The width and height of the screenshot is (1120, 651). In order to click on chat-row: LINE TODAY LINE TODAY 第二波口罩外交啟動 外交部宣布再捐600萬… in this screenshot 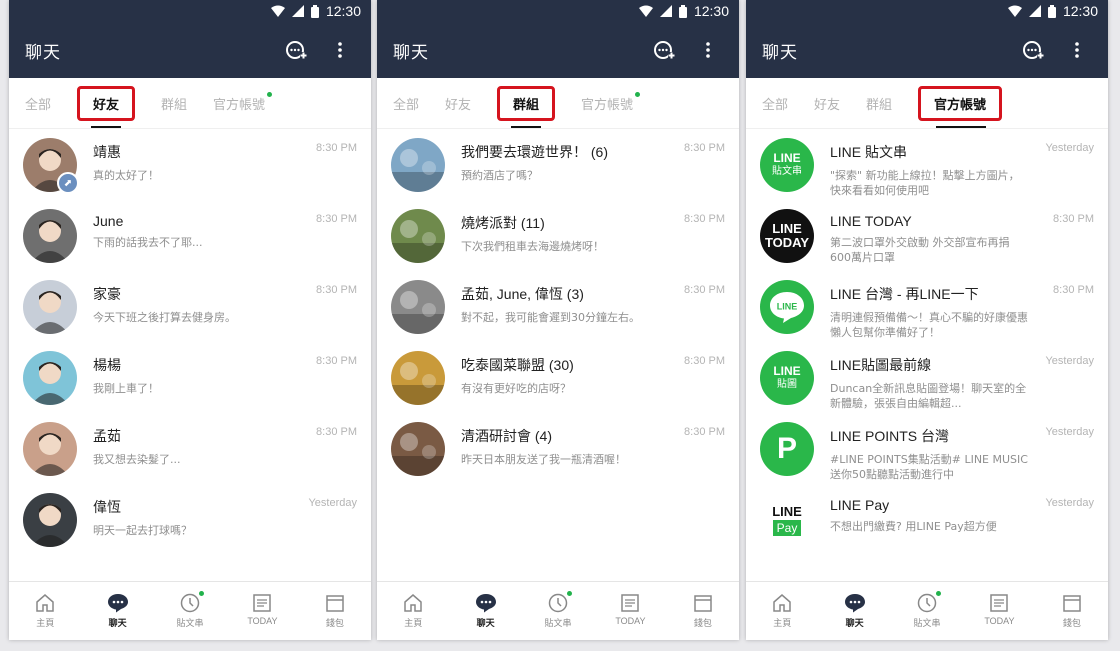, I will do `click(927, 235)`.